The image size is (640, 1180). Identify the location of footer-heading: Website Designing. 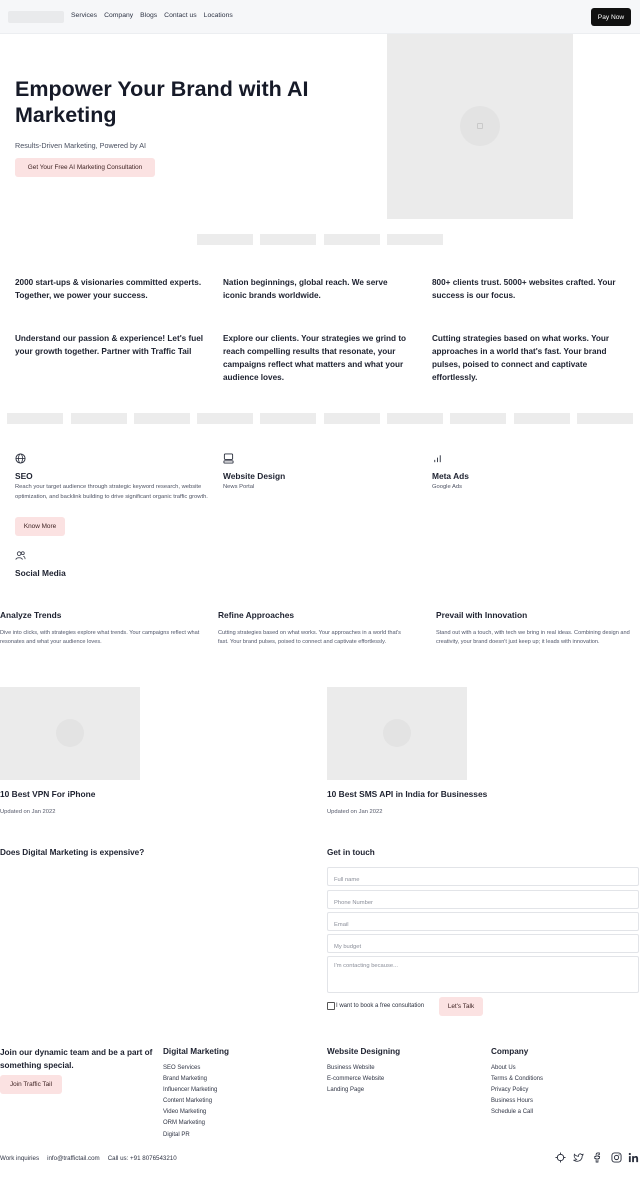
(364, 1051).